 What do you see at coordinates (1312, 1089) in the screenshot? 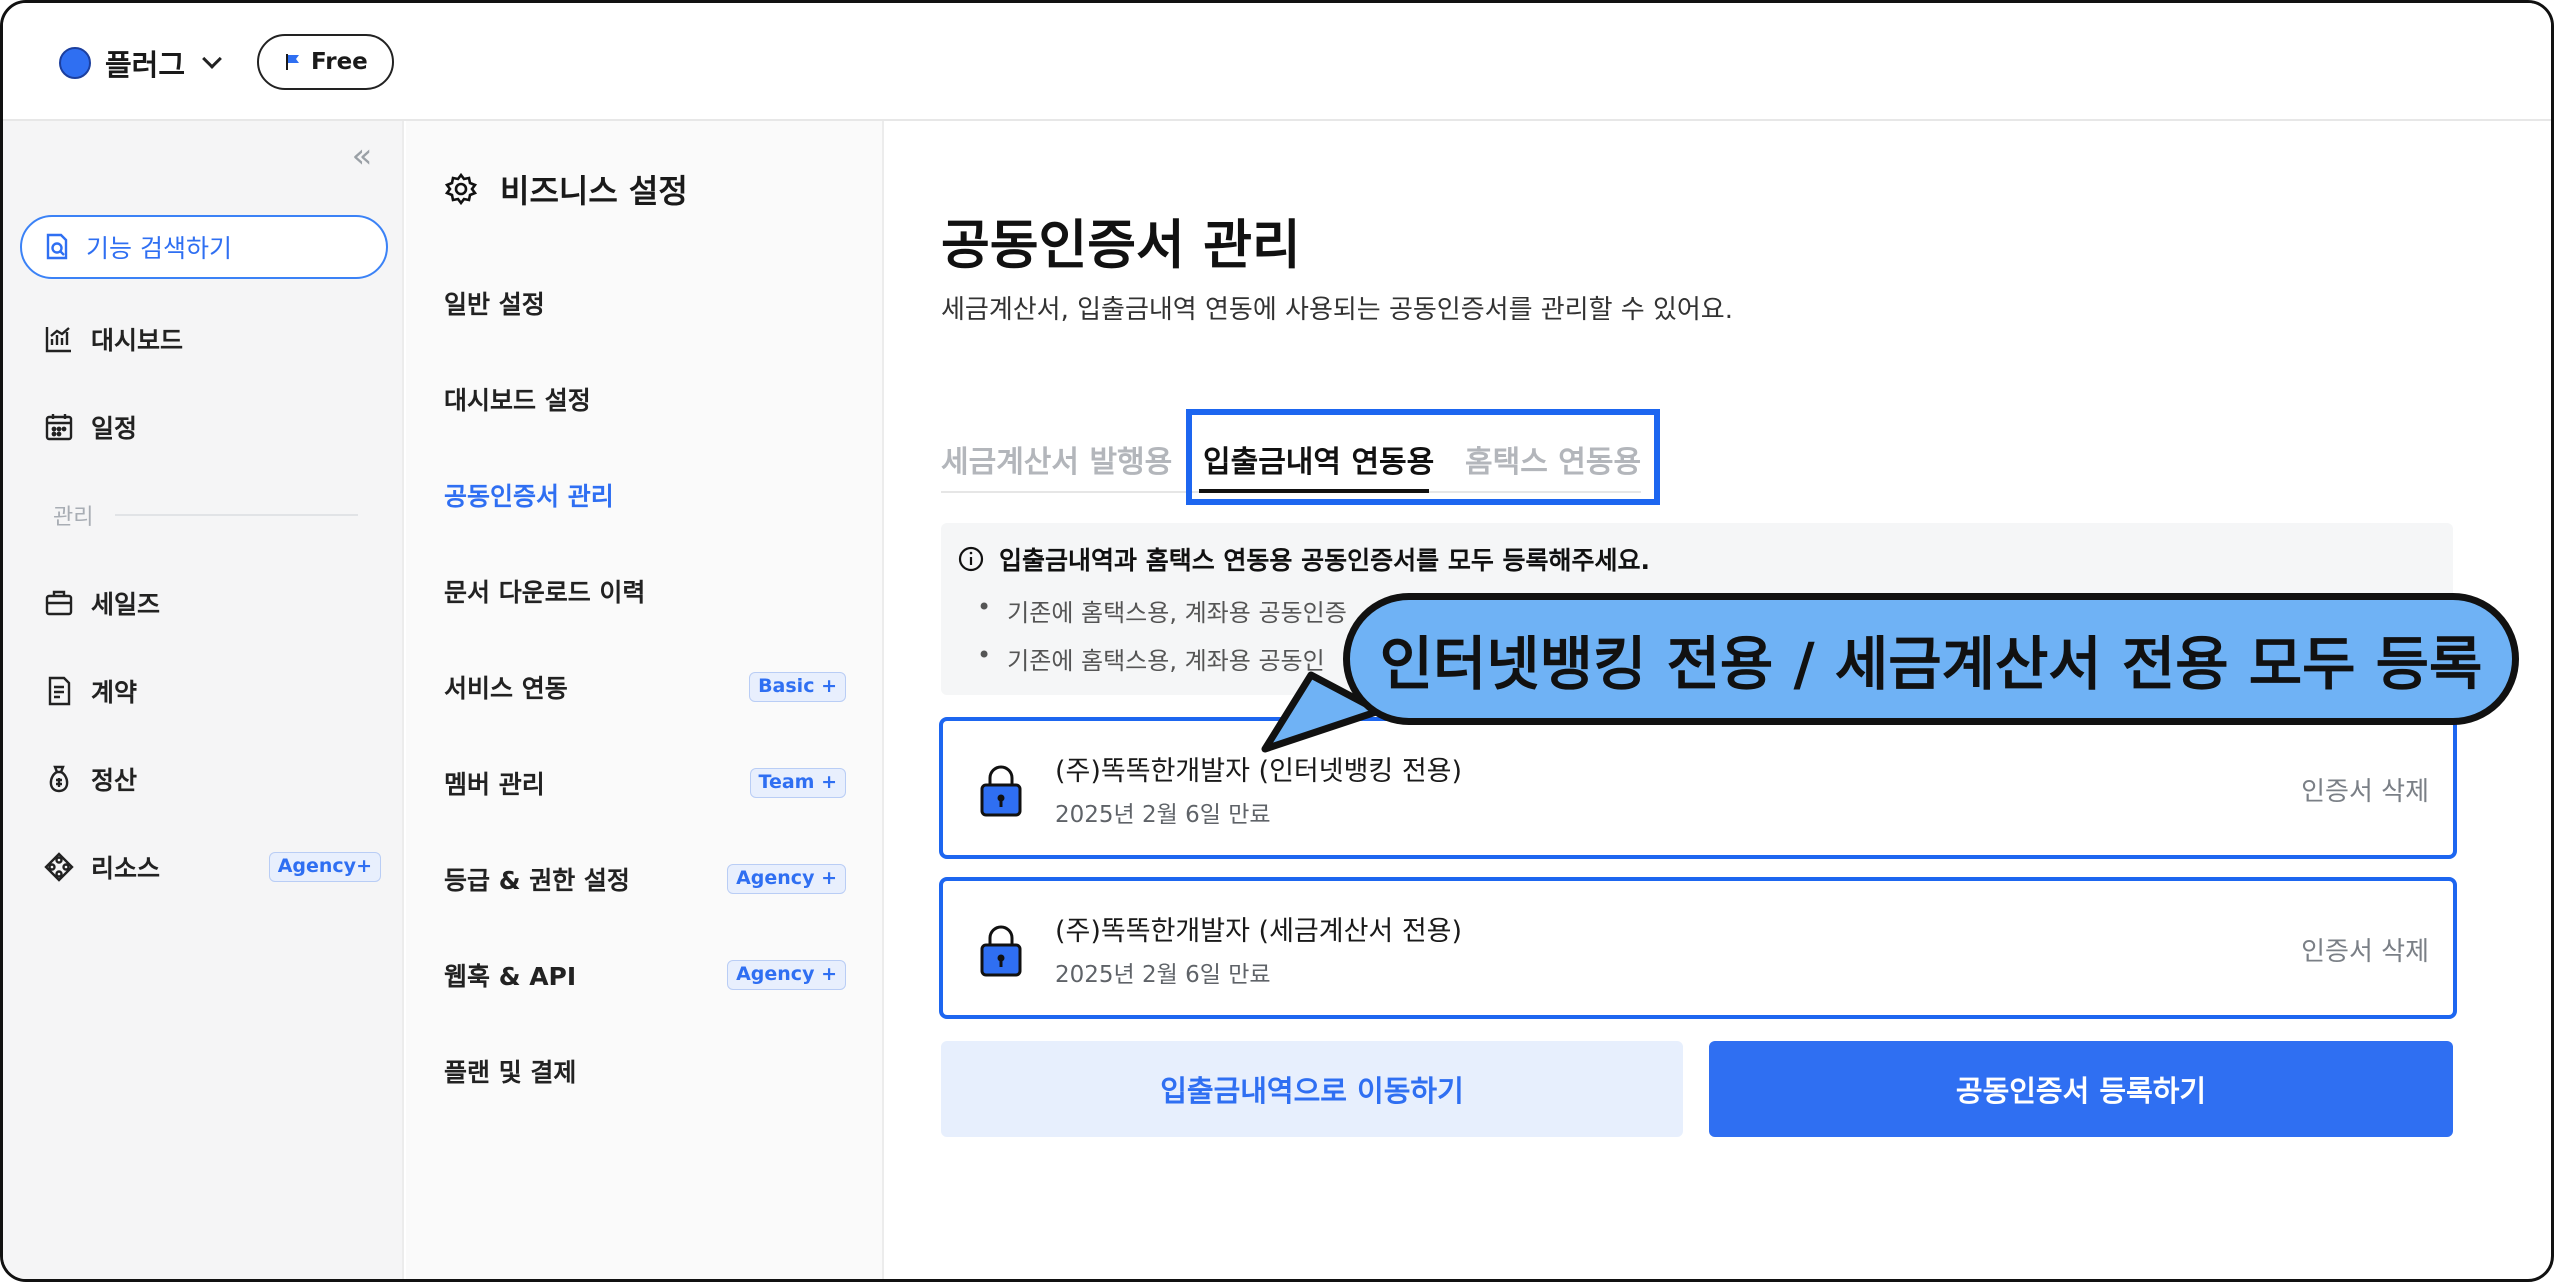
I see `go-to-transactions-button: 입출금내역으로 이동하기` at bounding box center [1312, 1089].